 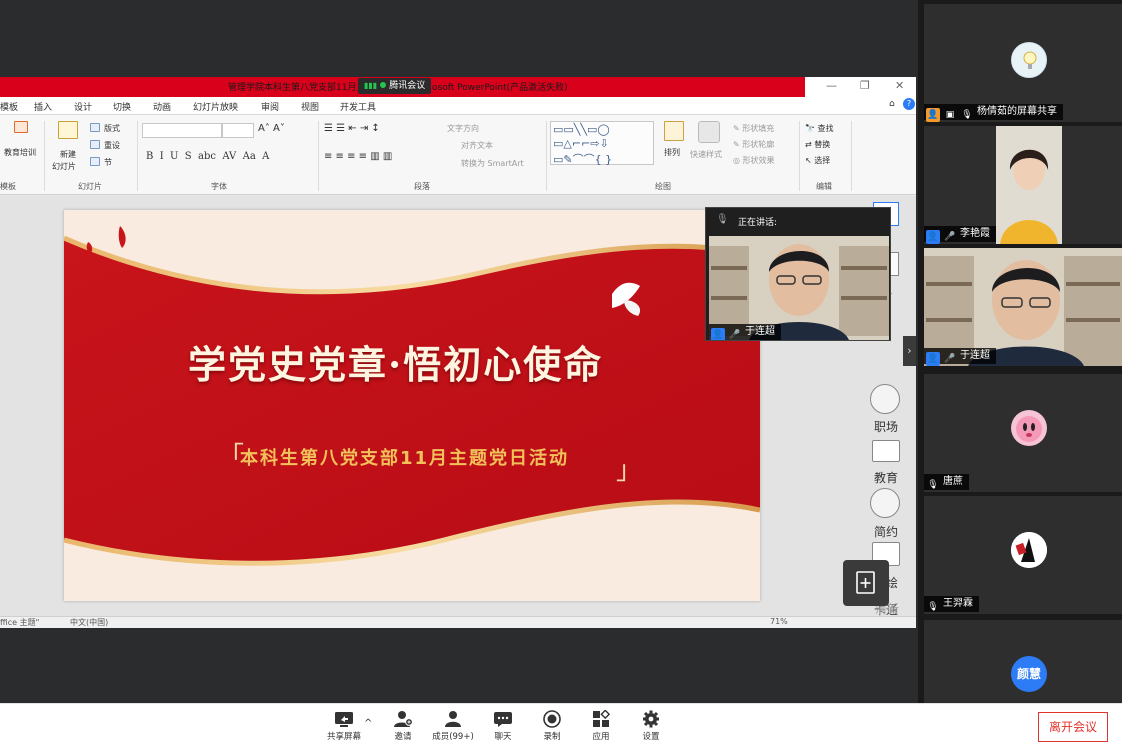 What do you see at coordinates (817, 144) in the screenshot?
I see `replace-button: ⇄ 替换` at bounding box center [817, 144].